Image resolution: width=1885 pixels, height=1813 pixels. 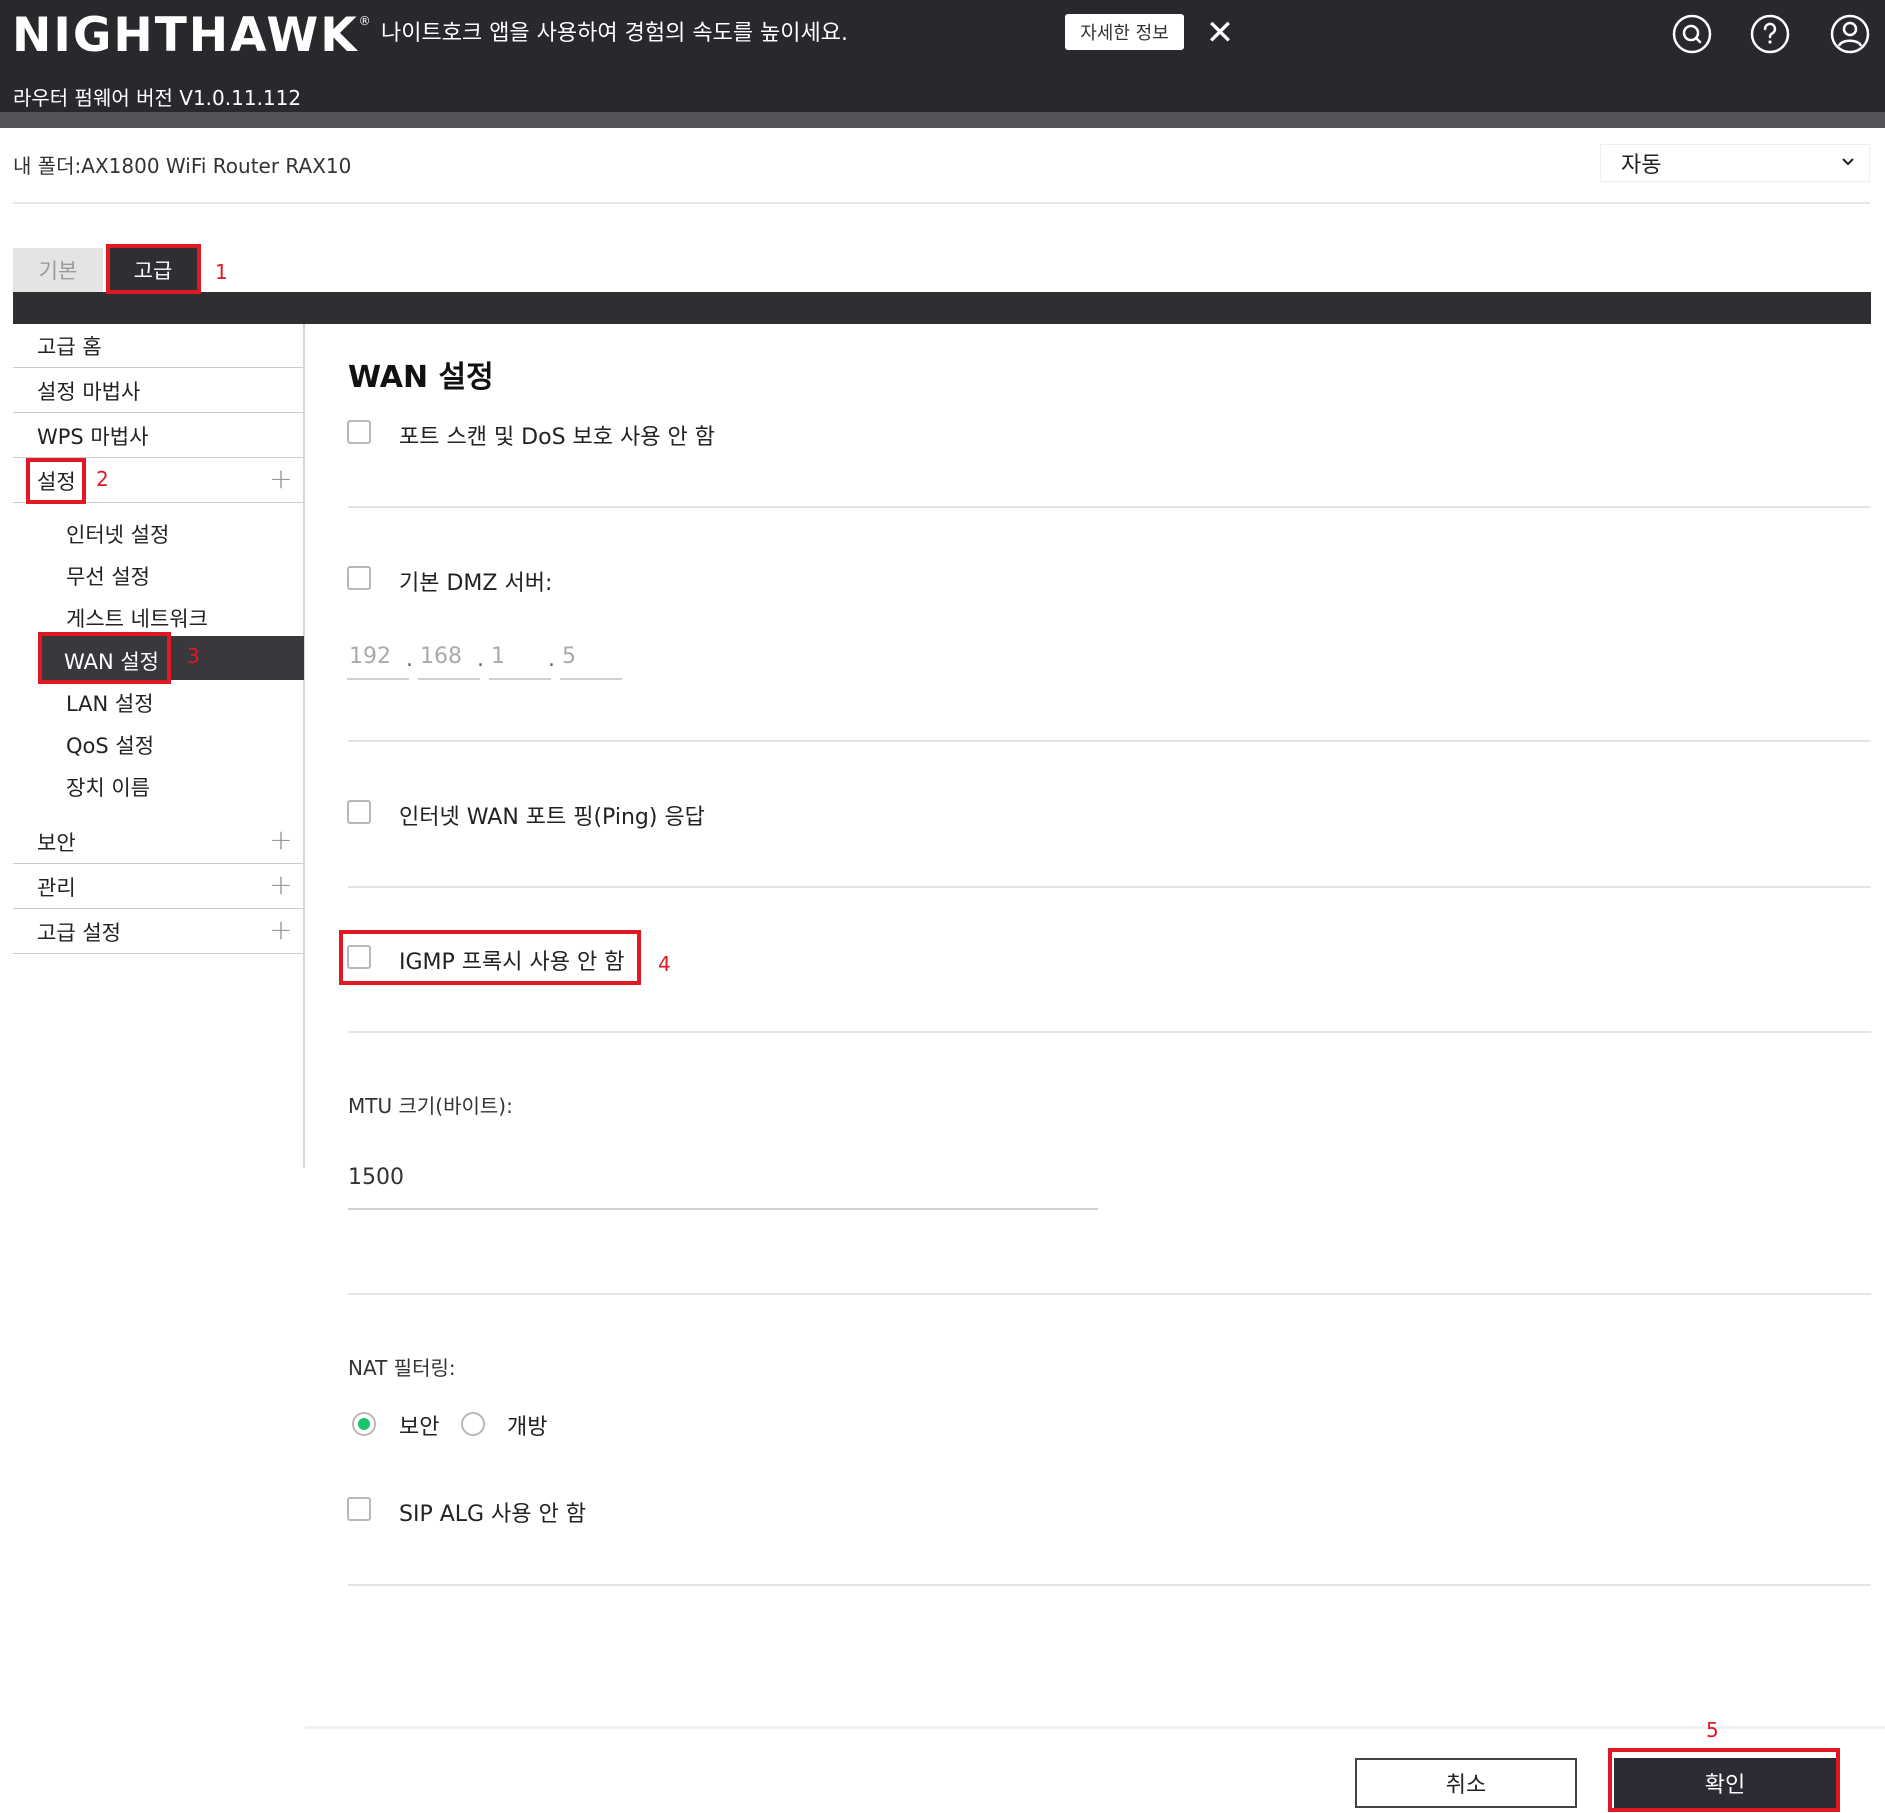 I want to click on mtu-input: 1500, so click(x=723, y=1184).